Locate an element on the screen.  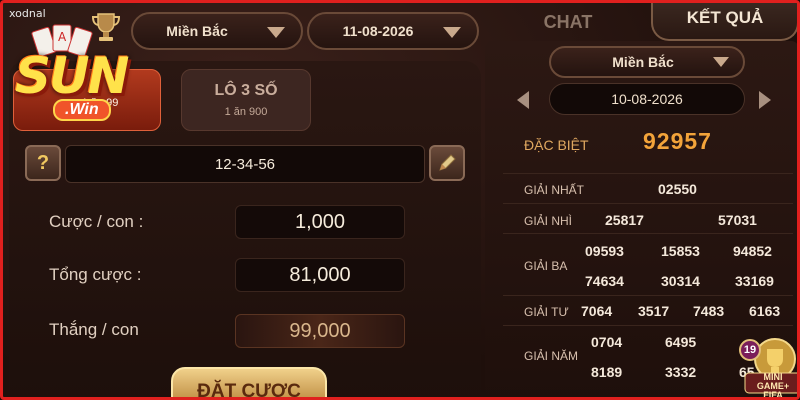
svg-text: A is located at coordinates (62, 37).